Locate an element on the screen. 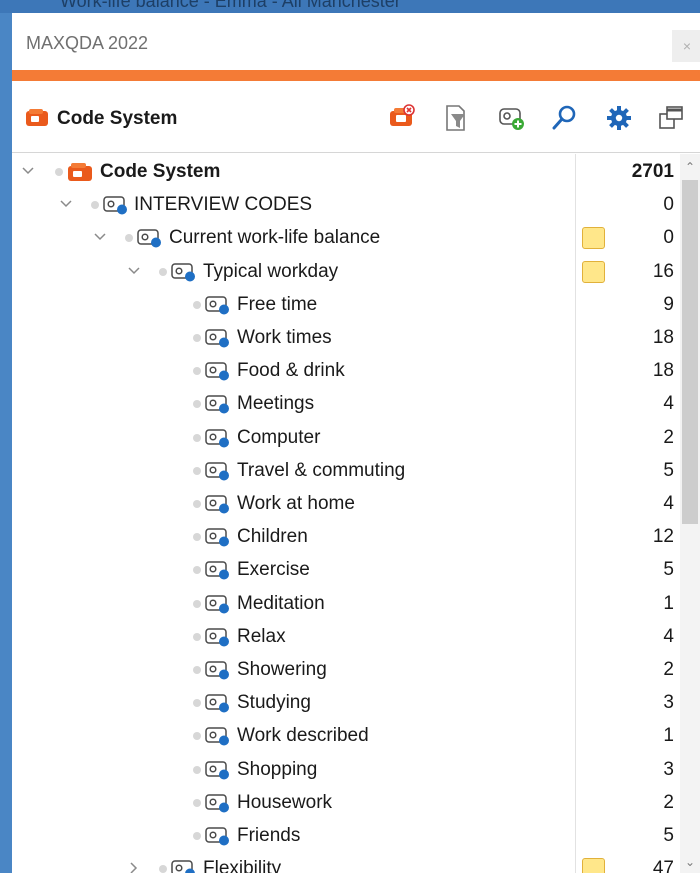 The height and width of the screenshot is (873, 700). code-row: Food & drink 18 is located at coordinates (346, 371).